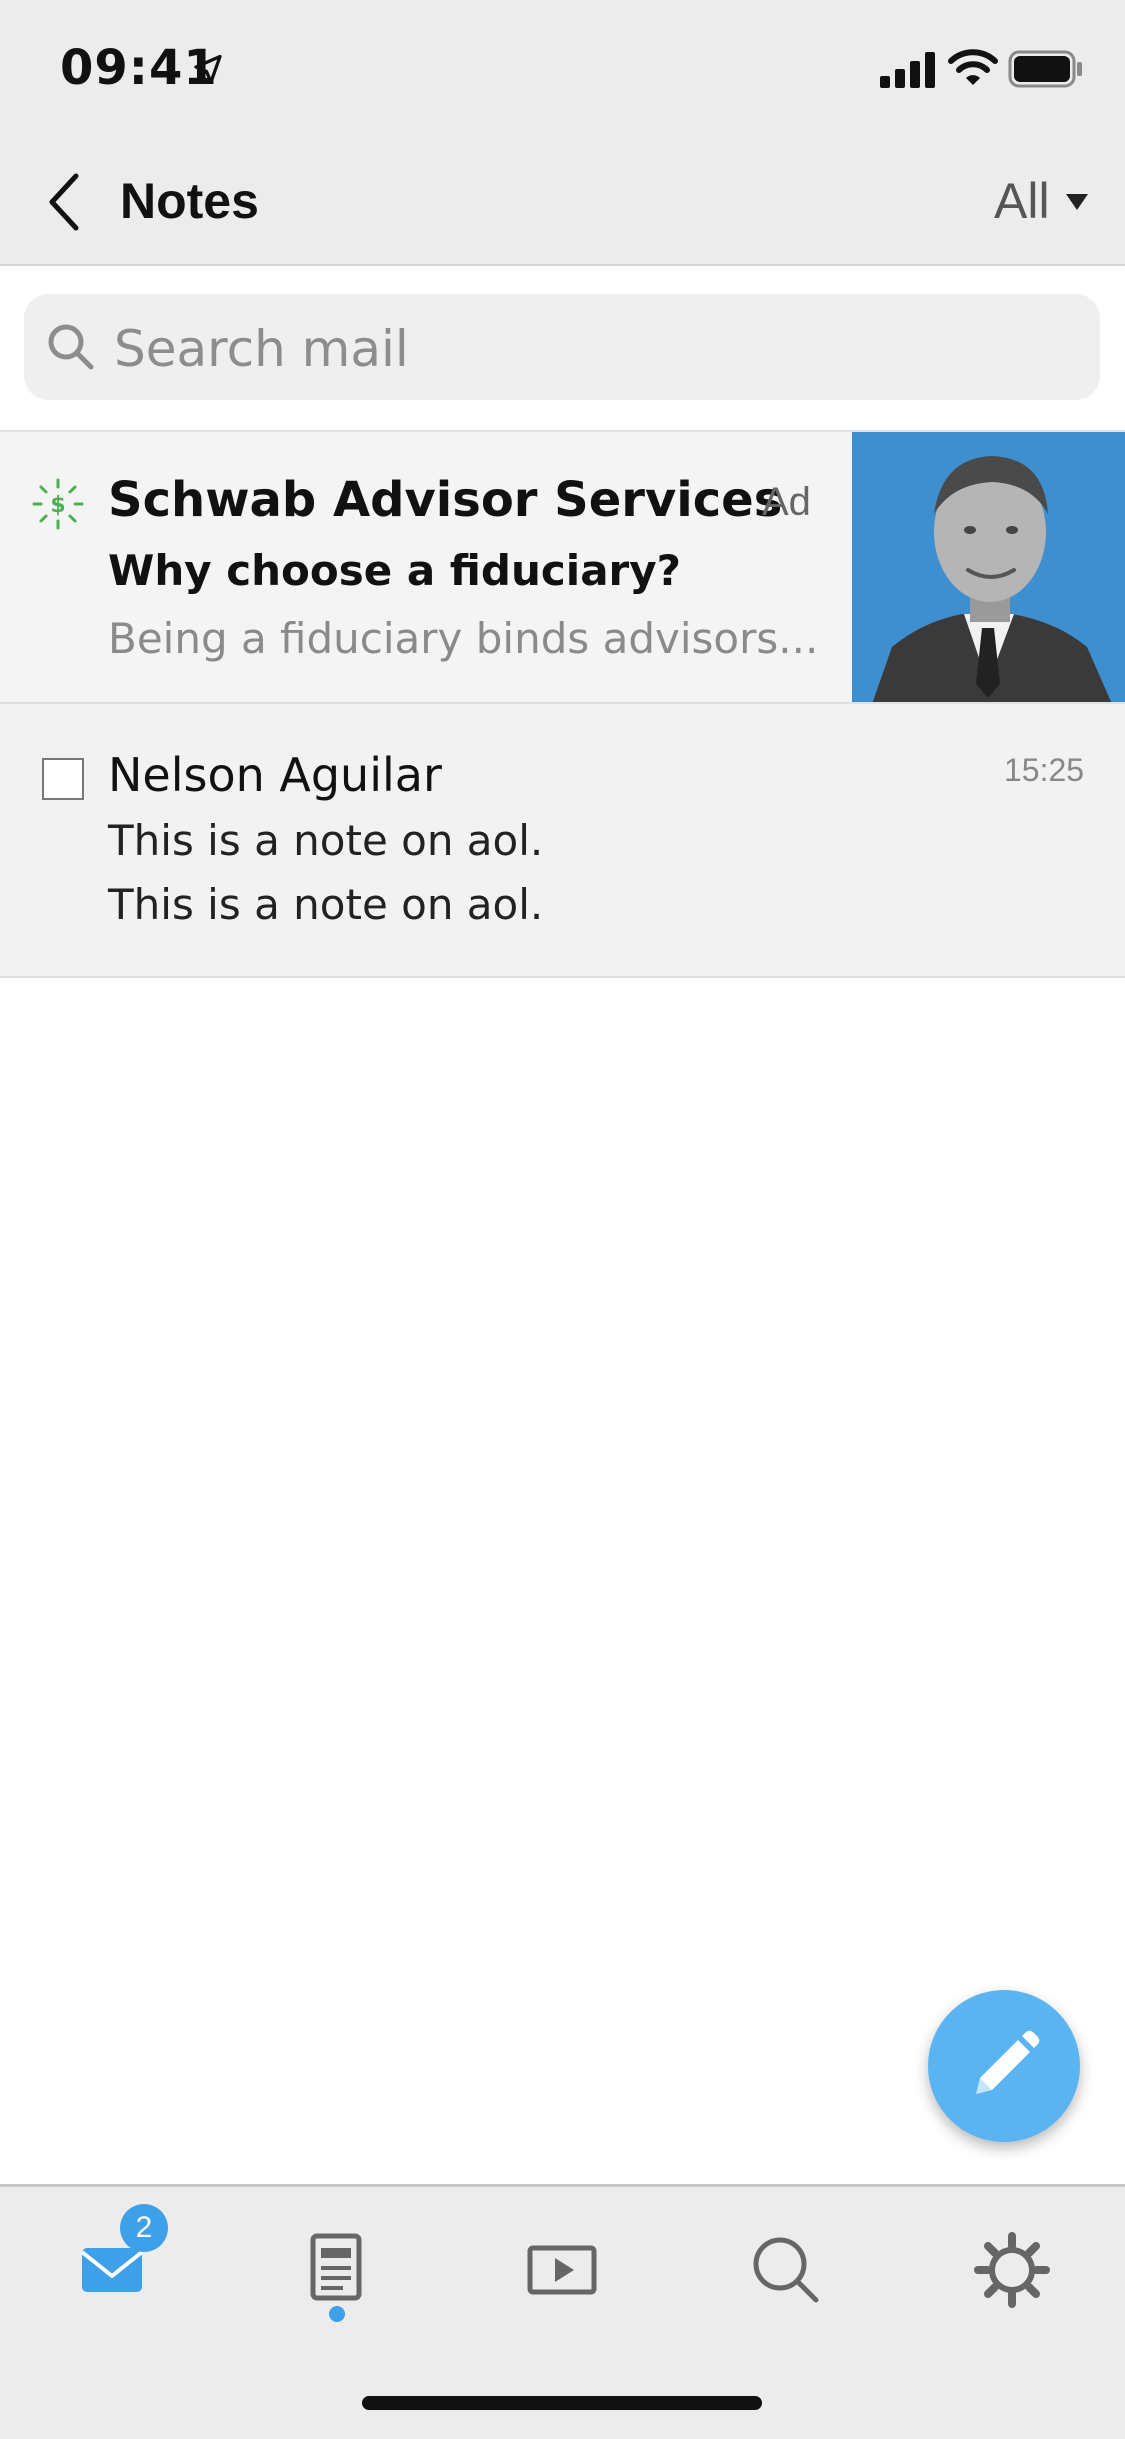 The image size is (1125, 2439). I want to click on compose-button, so click(1004, 2066).